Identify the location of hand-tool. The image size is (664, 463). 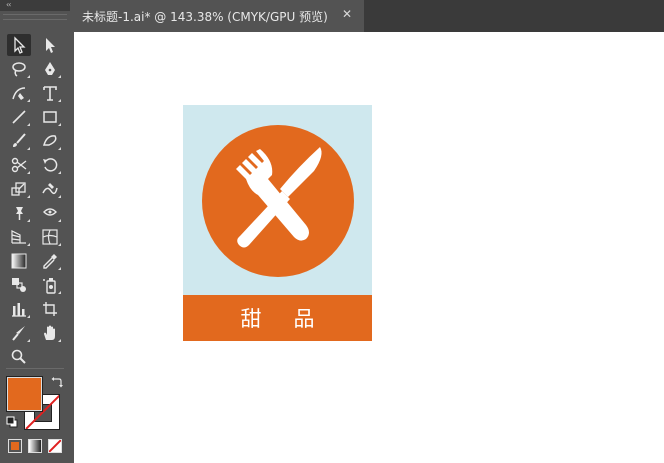
(50, 333).